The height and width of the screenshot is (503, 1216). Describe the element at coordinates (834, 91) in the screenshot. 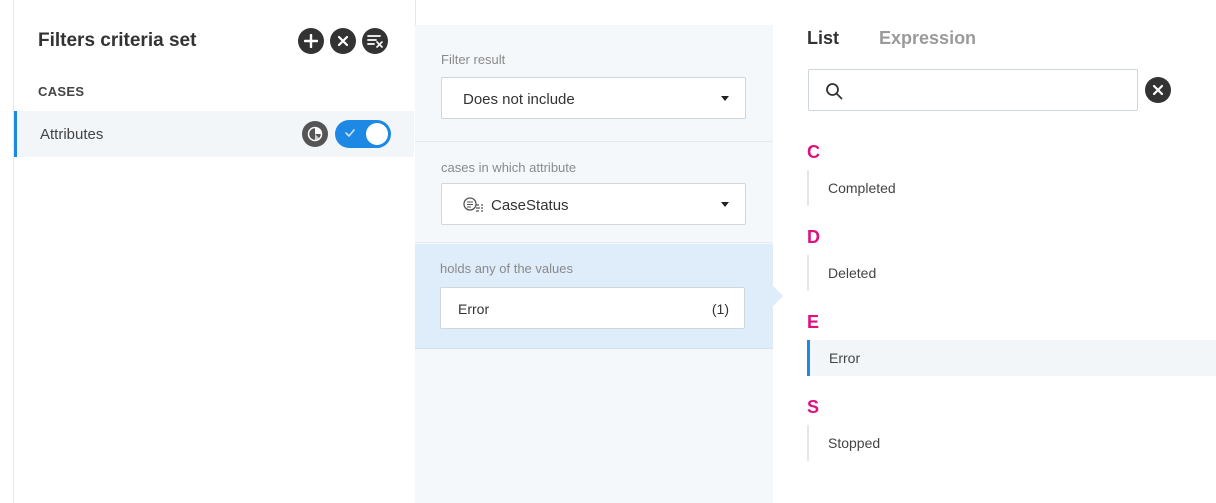

I see `search-icon` at that location.